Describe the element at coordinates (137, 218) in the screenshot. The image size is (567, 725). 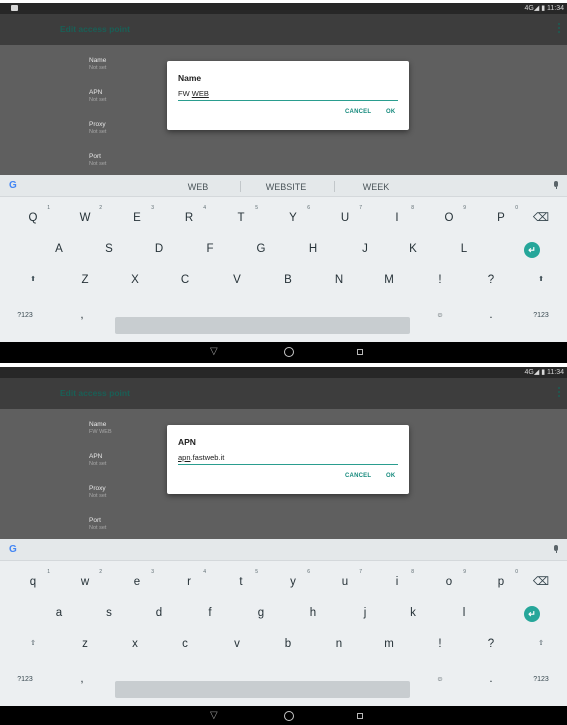
I see `key-e: E3` at that location.